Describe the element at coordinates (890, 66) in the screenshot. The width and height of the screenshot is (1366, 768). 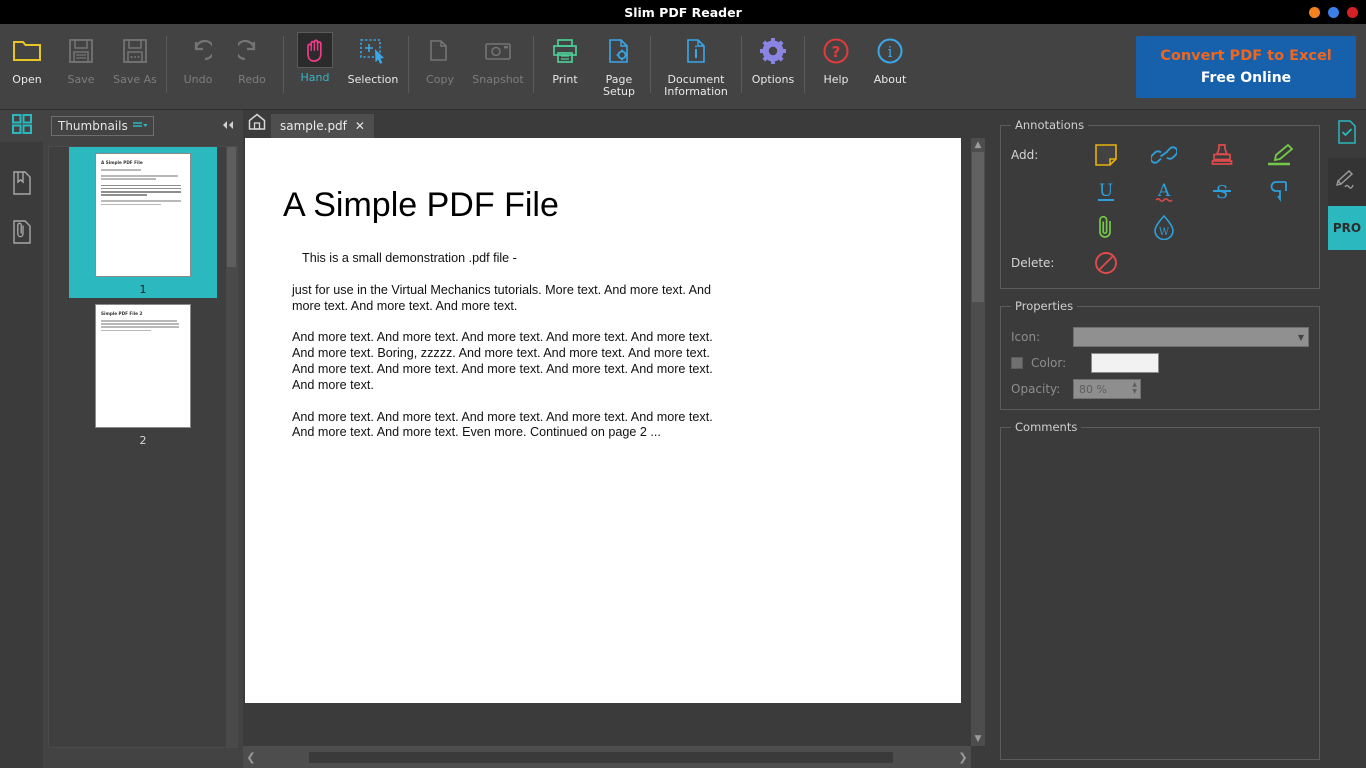
I see `about-button: i About` at that location.